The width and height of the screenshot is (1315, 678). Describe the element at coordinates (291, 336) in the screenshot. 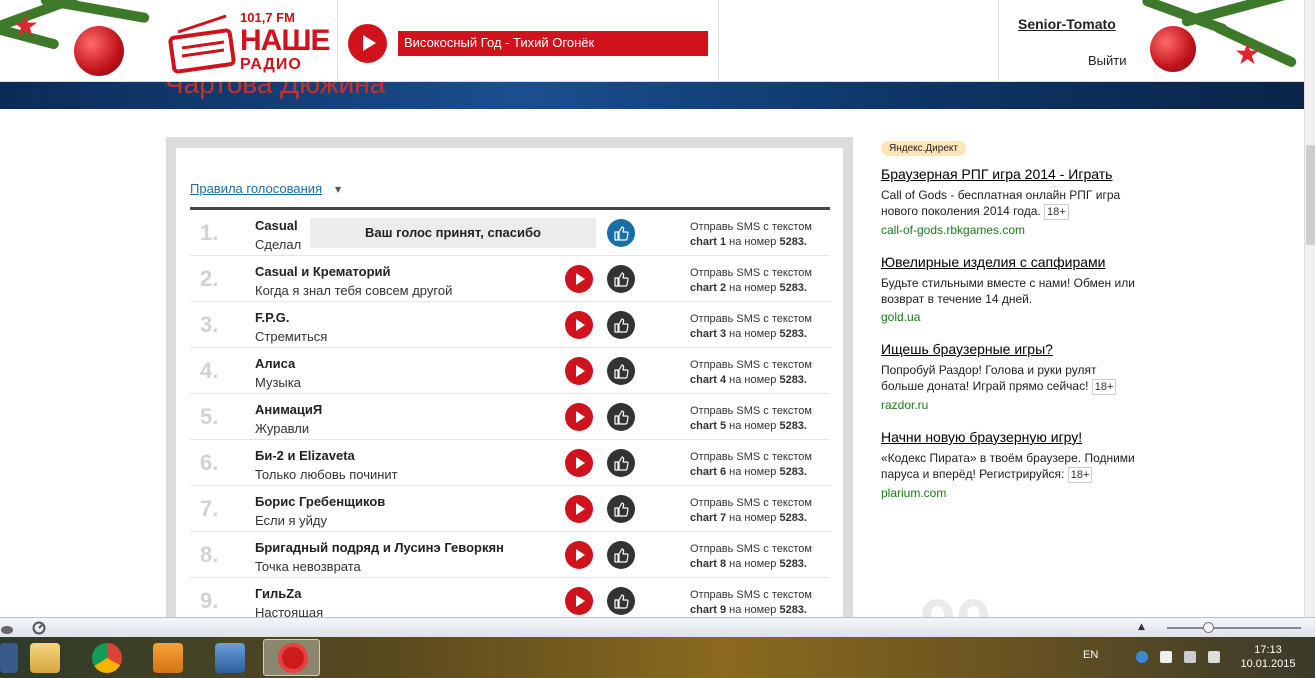

I see `song-title: Стремиться` at that location.